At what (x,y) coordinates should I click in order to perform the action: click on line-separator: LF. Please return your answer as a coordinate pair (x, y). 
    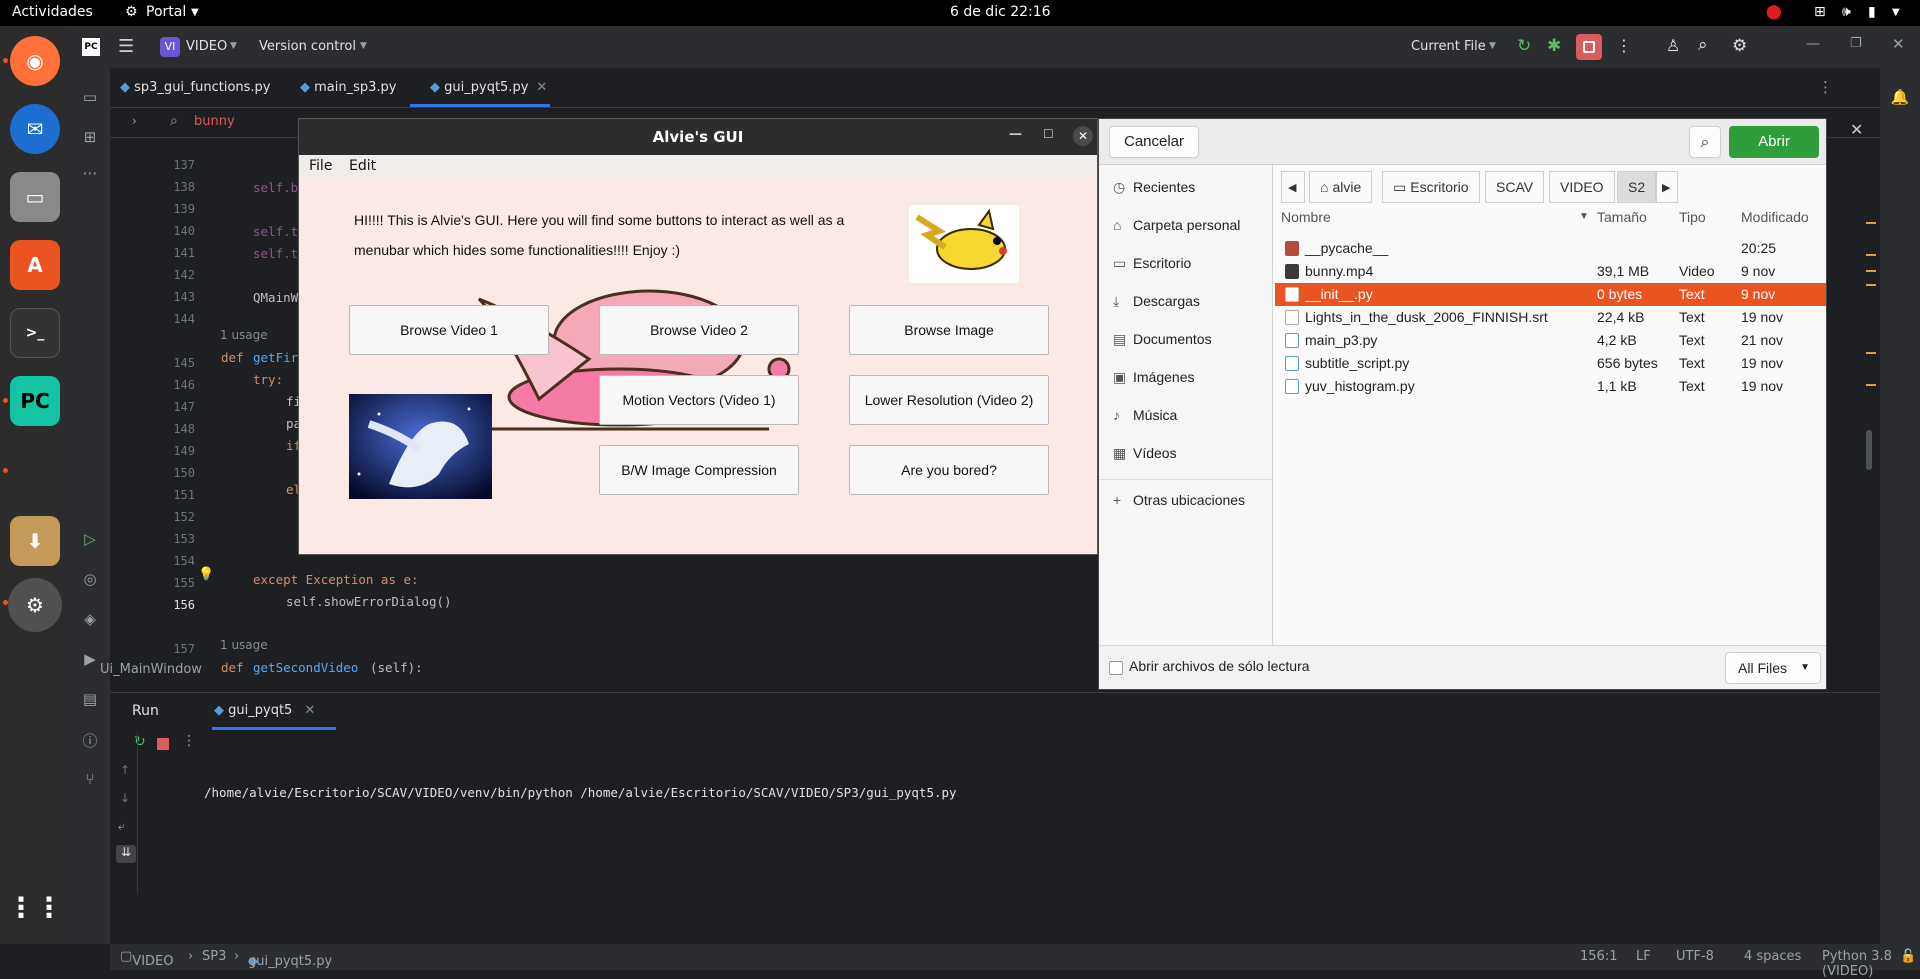
    Looking at the image, I should click on (1643, 956).